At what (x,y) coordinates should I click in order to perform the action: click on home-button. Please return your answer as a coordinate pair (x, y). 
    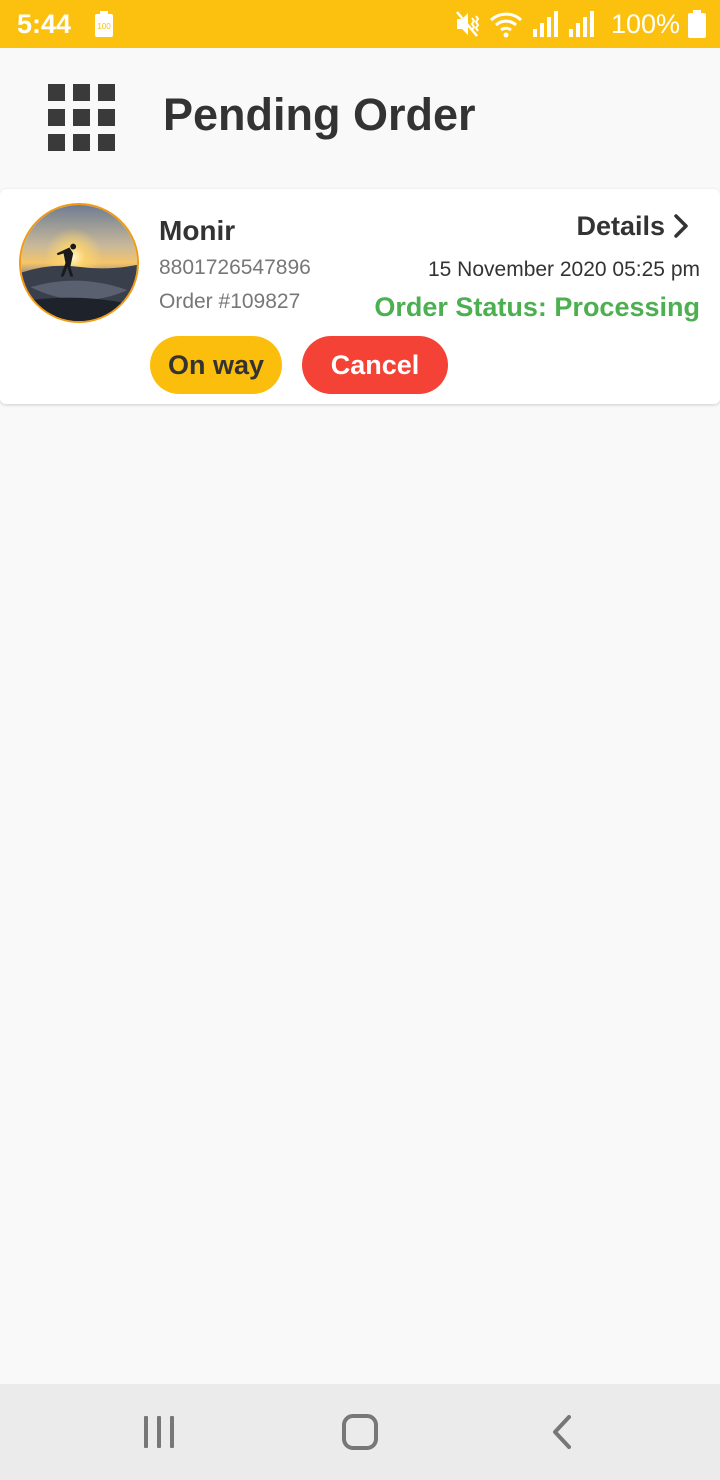
    Looking at the image, I should click on (360, 1432).